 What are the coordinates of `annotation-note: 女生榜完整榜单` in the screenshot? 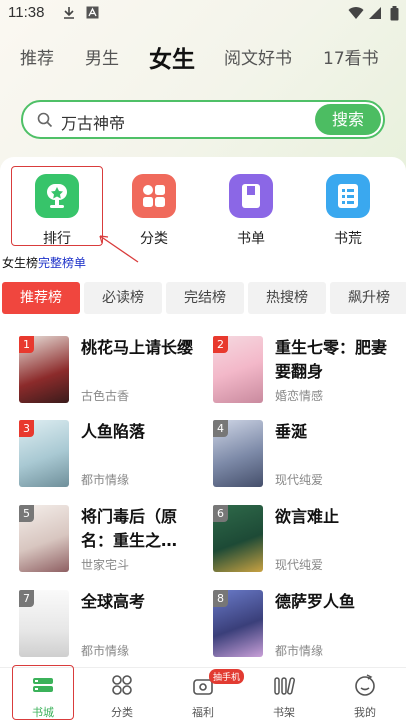 It's located at (44, 262).